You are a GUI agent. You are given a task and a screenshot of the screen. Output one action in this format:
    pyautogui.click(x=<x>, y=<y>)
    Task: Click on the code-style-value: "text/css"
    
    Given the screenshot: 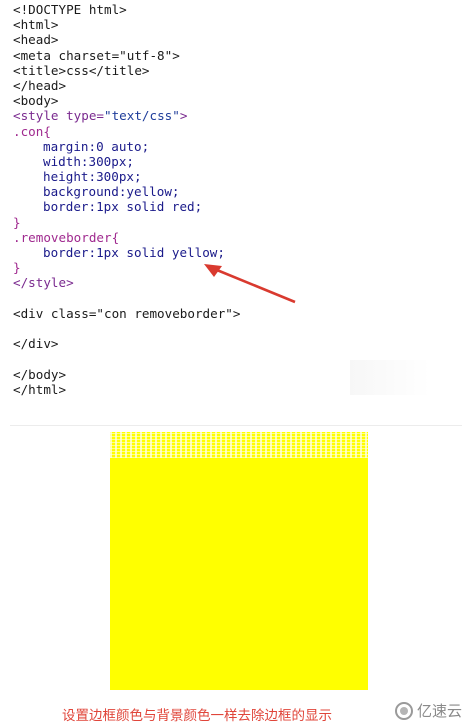 What is the action you would take?
    pyautogui.click(x=142, y=116)
    